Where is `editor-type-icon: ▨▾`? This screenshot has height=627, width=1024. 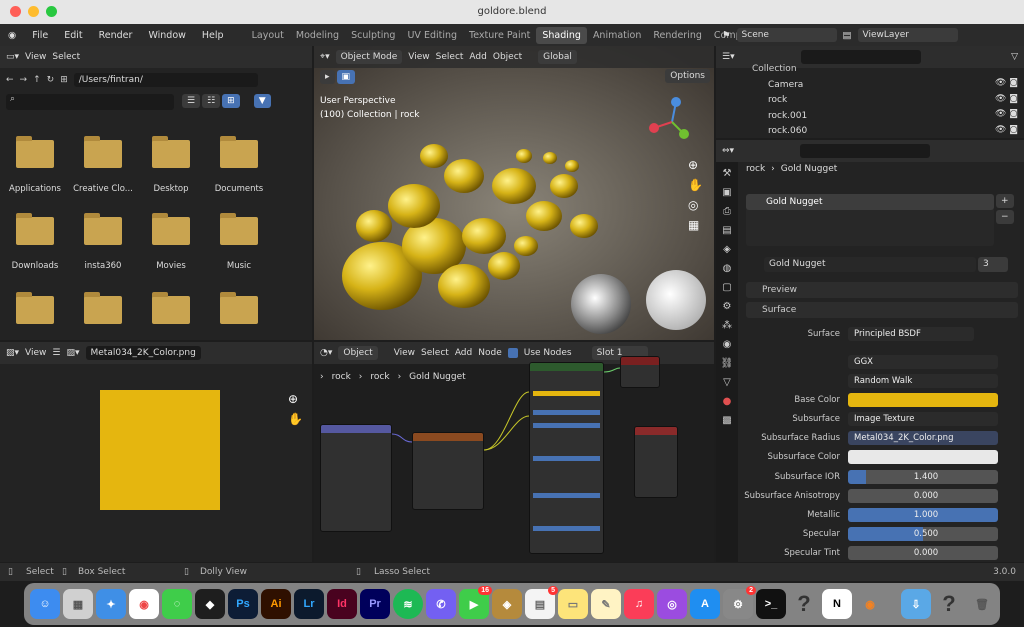 editor-type-icon: ▨▾ is located at coordinates (12, 353).